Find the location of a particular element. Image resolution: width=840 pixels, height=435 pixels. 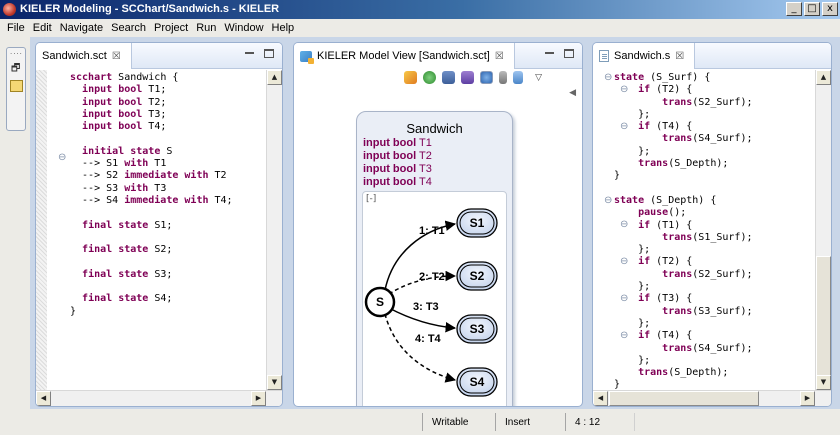

tab-sandwich-sct: Sandwich.sct ☒ is located at coordinates (84, 56).